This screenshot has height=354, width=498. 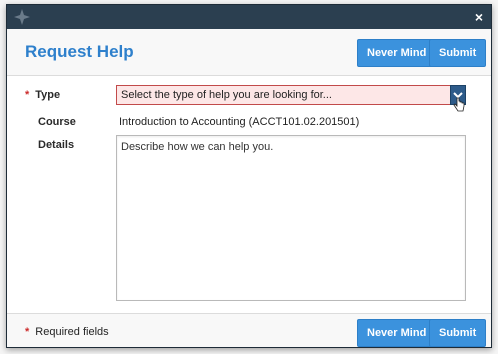 I want to click on details-placeholder: Describe how we can help you., so click(x=197, y=147).